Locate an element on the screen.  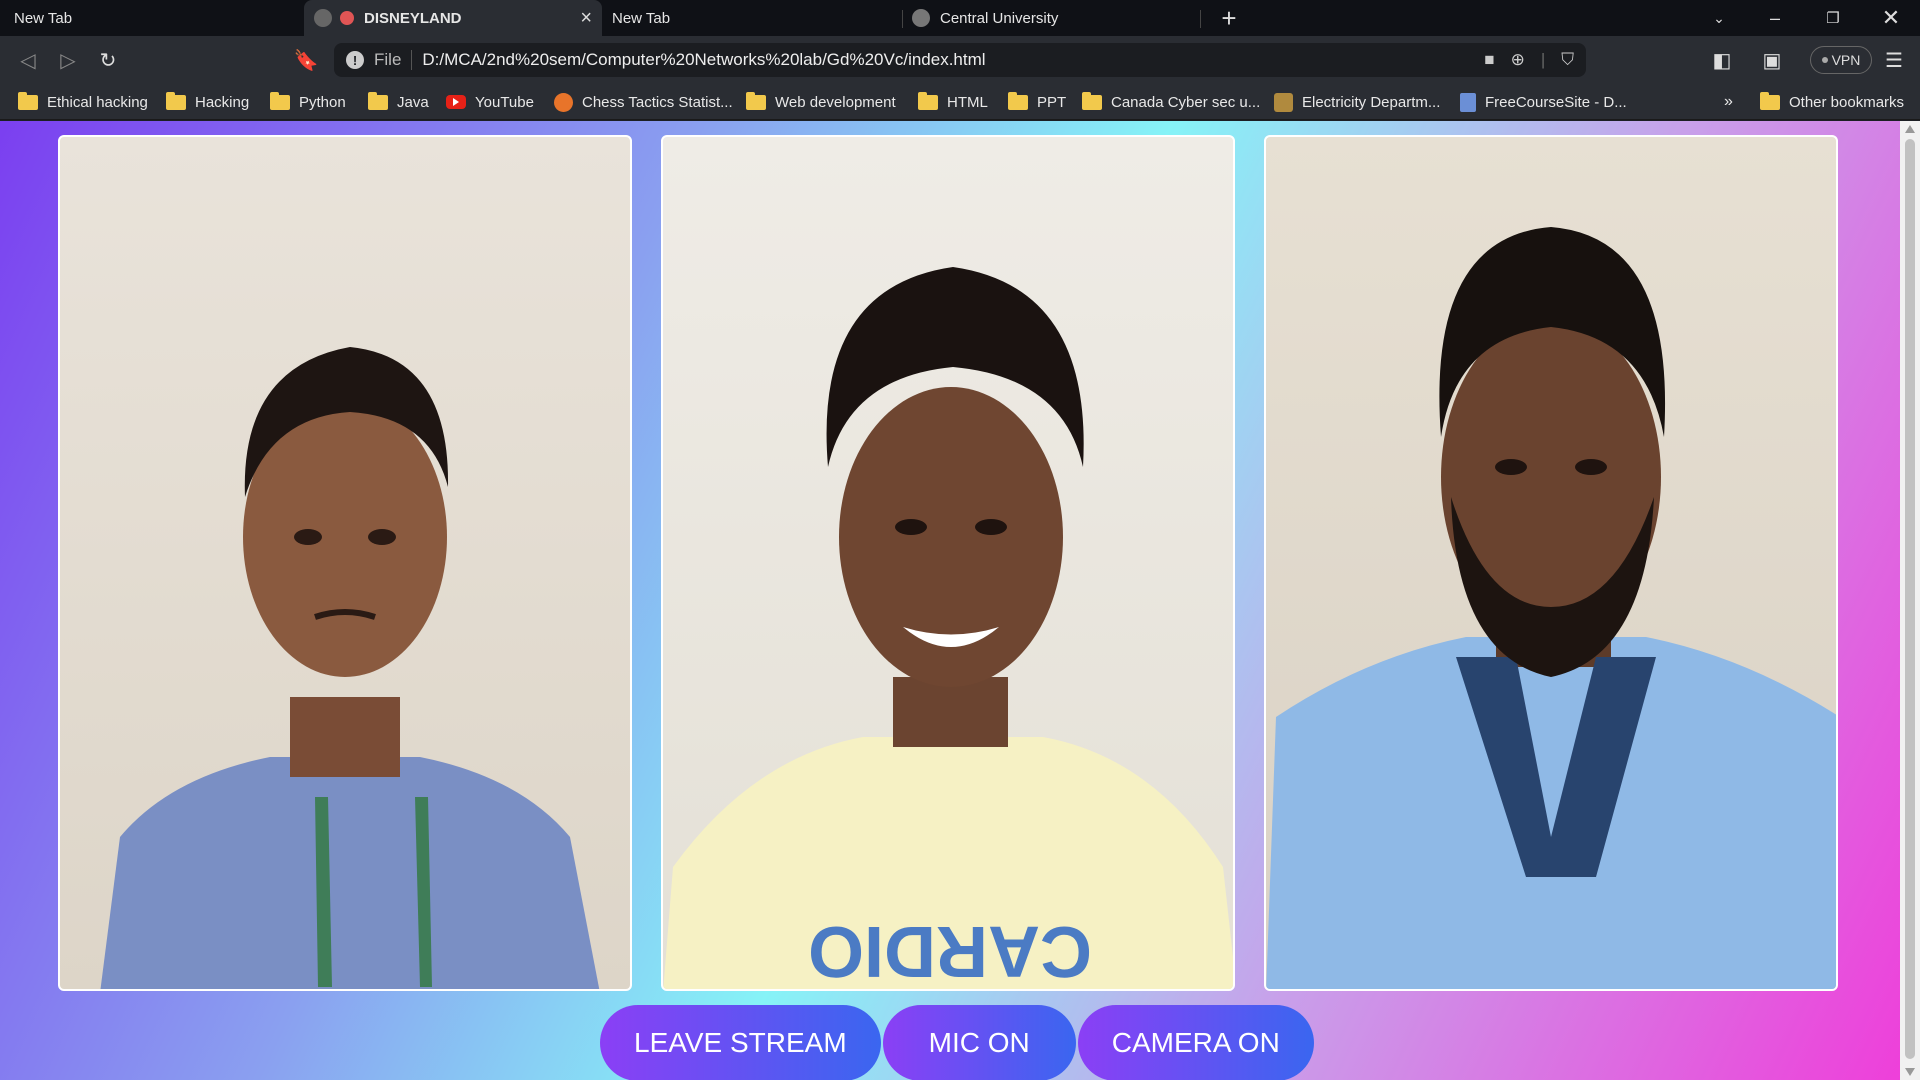
stream-controls: LEAVE STREAM MIC ON CAMERA ON is located at coordinates (958, 1042).